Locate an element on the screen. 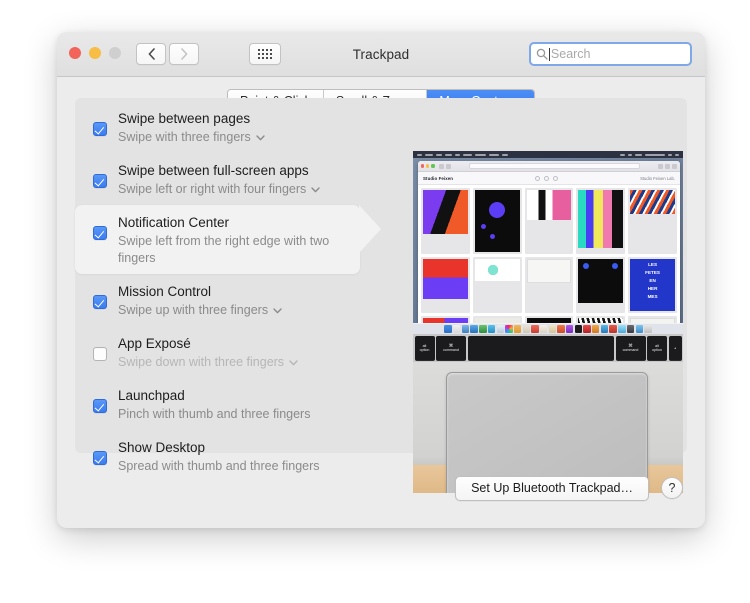 Image resolution: width=750 pixels, height=603 pixels. gesture-subtitle-row: Swipe left or right with four fingers is located at coordinates (219, 189).